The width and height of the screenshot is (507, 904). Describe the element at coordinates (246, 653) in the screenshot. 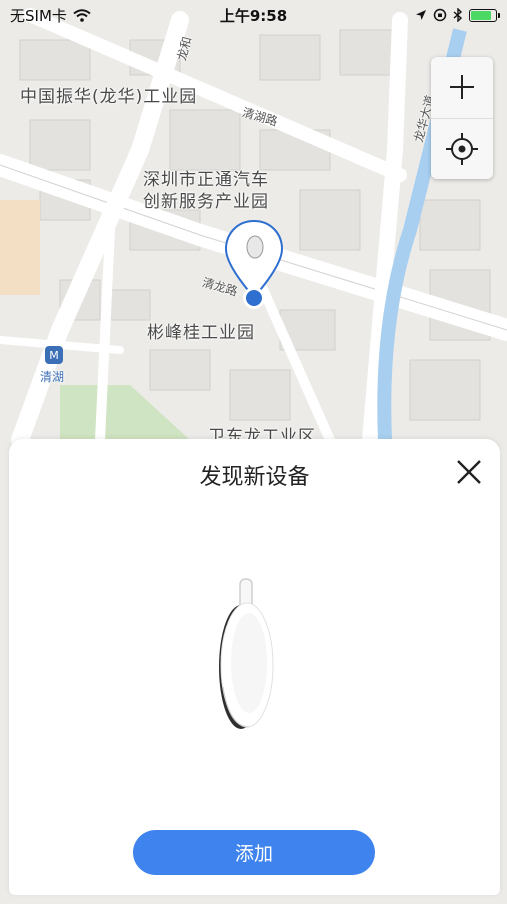

I see `tracker-tag-image` at that location.